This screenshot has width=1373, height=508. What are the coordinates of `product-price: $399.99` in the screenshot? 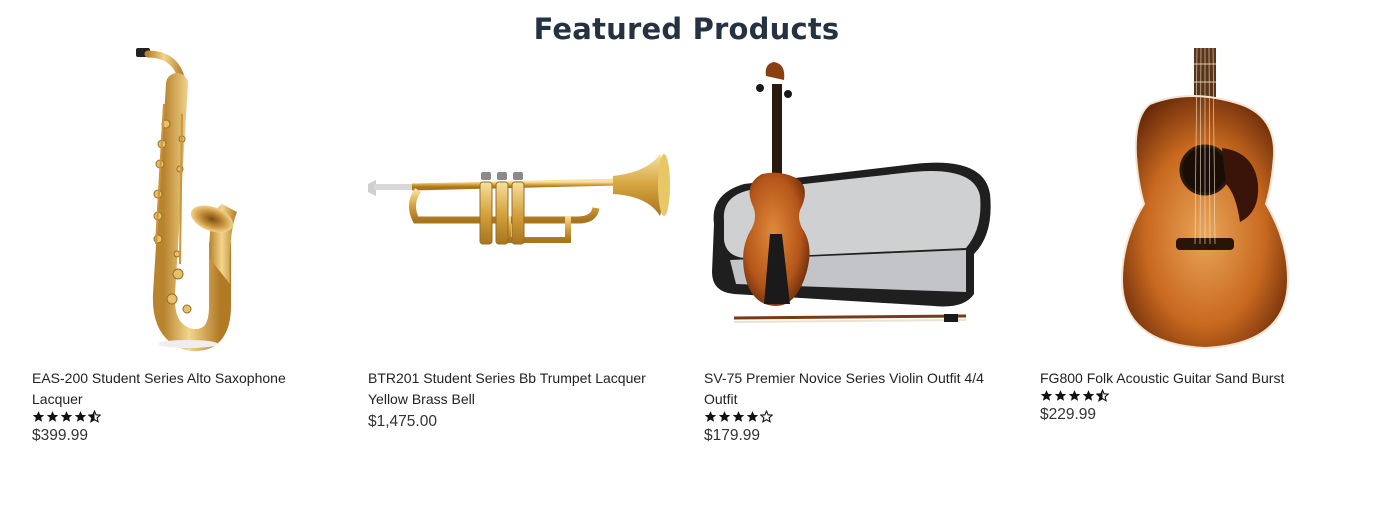 It's located at (60, 435).